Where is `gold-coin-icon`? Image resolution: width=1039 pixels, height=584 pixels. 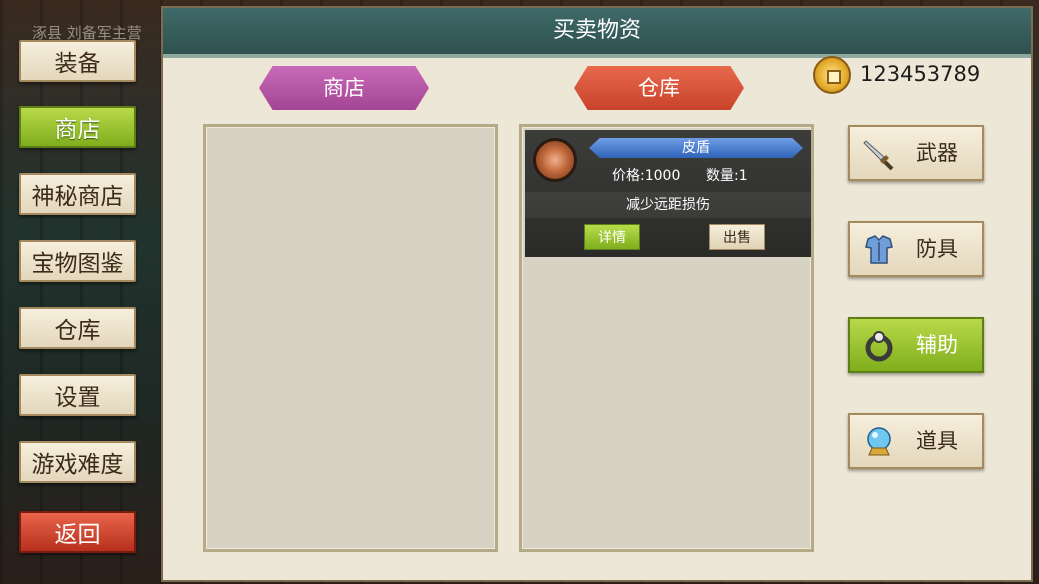
gold-coin-icon is located at coordinates (832, 75).